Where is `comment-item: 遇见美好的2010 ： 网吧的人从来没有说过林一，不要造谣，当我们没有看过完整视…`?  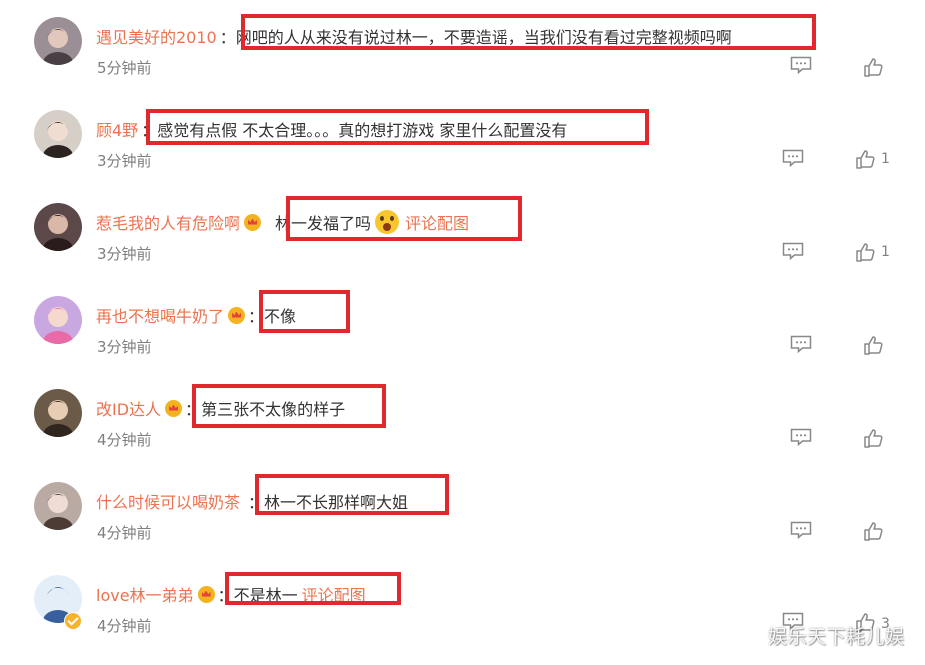 comment-item: 遇见美好的2010 ： 网吧的人从来没有说过林一，不要造谣，当我们没有看过完整视… is located at coordinates (462, 60).